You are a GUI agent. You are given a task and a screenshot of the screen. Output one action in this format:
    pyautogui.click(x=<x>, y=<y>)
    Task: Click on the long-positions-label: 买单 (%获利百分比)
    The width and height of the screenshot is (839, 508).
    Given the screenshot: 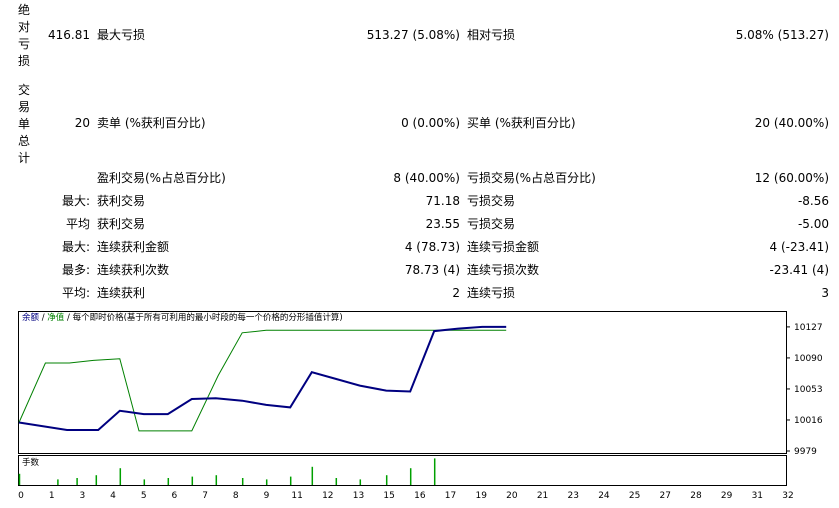 What is the action you would take?
    pyautogui.click(x=521, y=123)
    